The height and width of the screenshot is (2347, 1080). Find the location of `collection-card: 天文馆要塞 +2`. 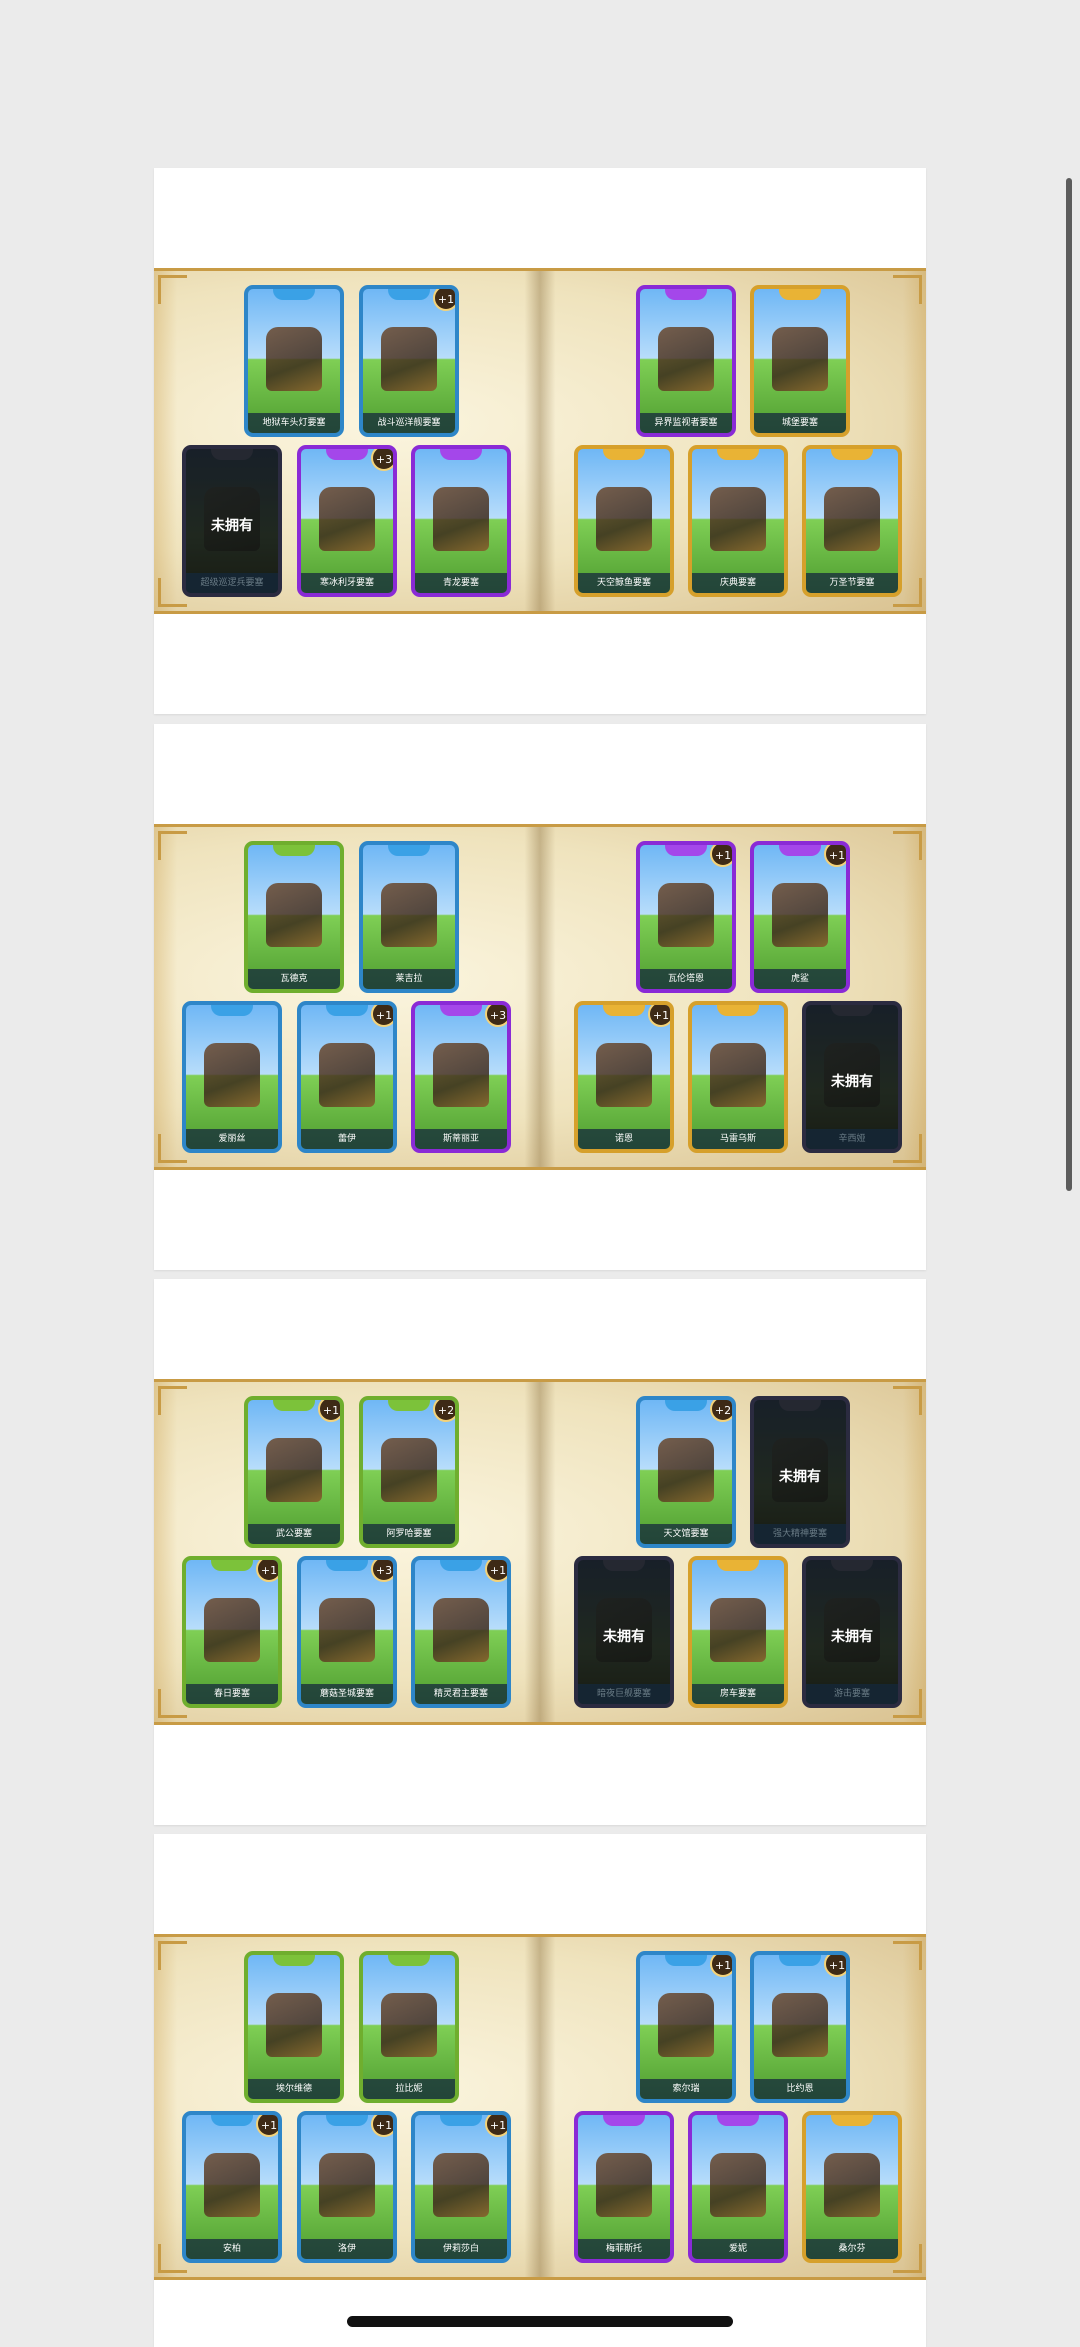

collection-card: 天文馆要塞 +2 is located at coordinates (686, 1472).